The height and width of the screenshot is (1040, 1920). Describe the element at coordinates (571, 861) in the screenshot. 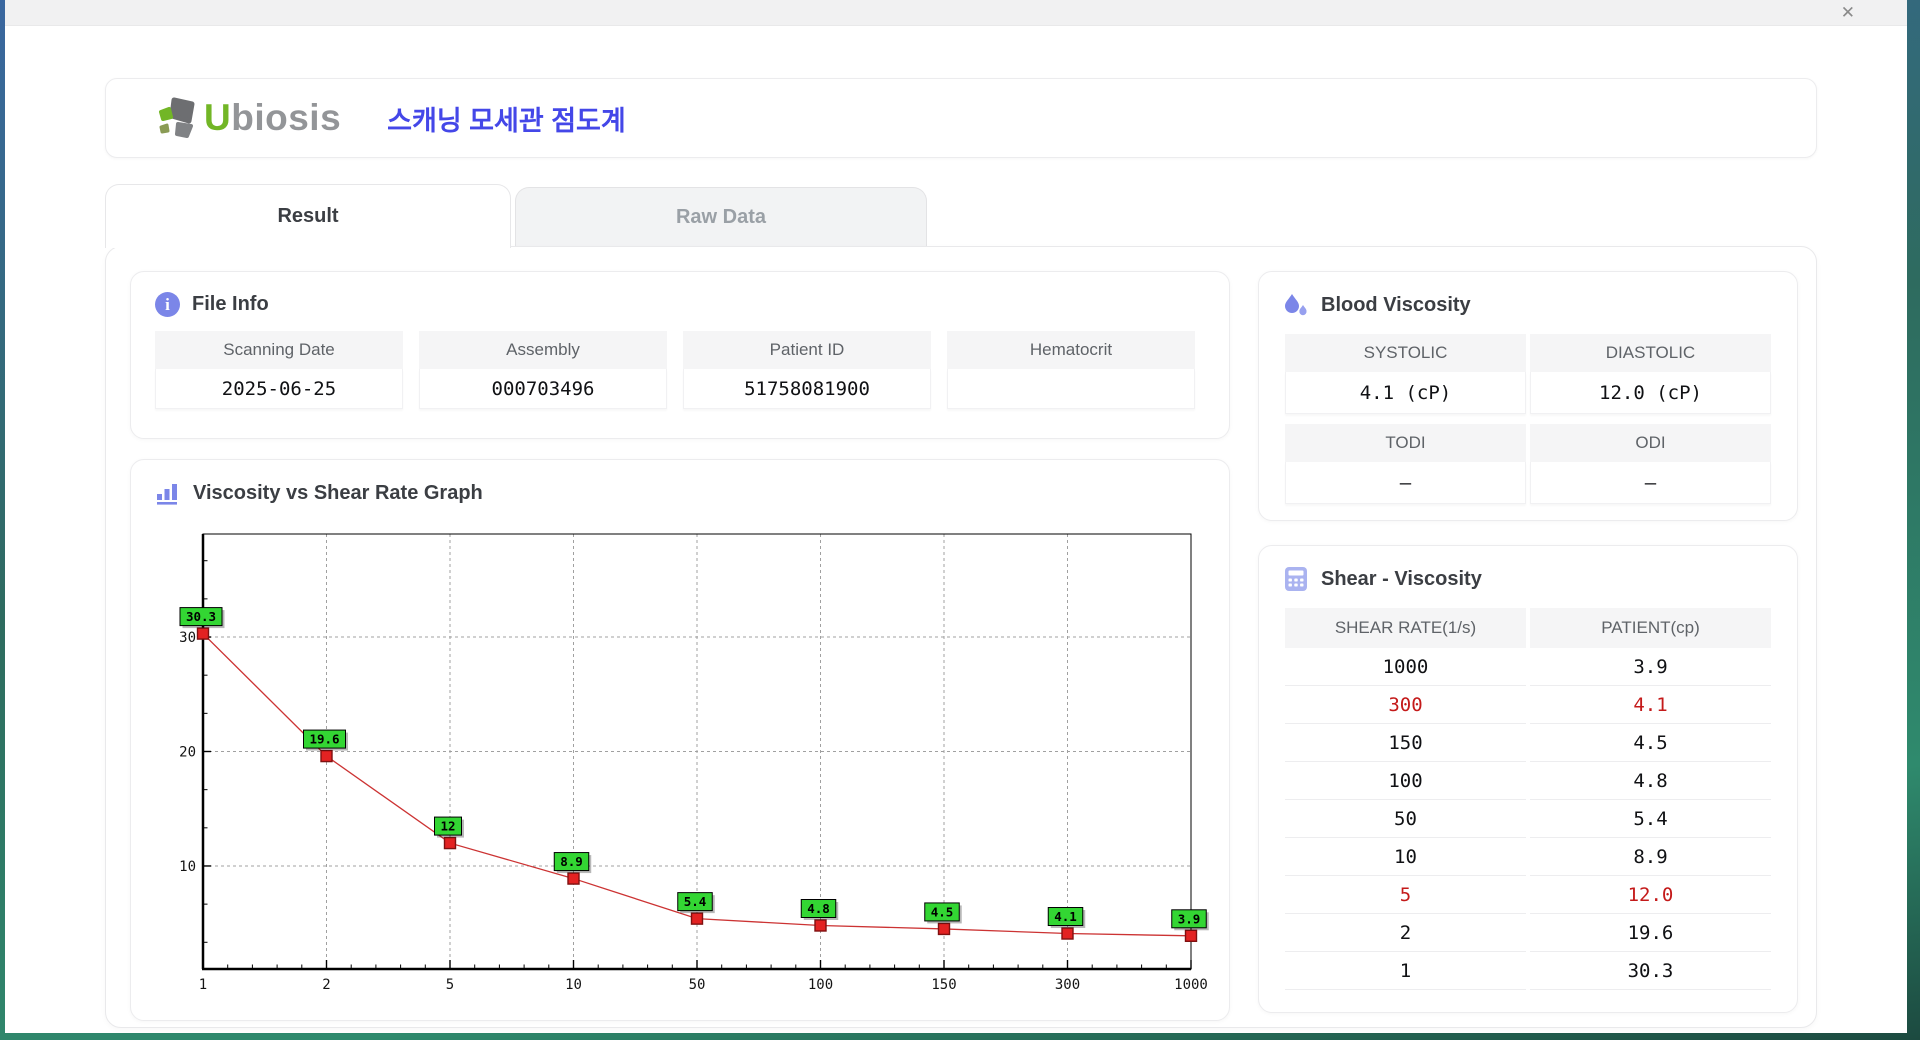

I see `chart-point-label: 8.9` at that location.